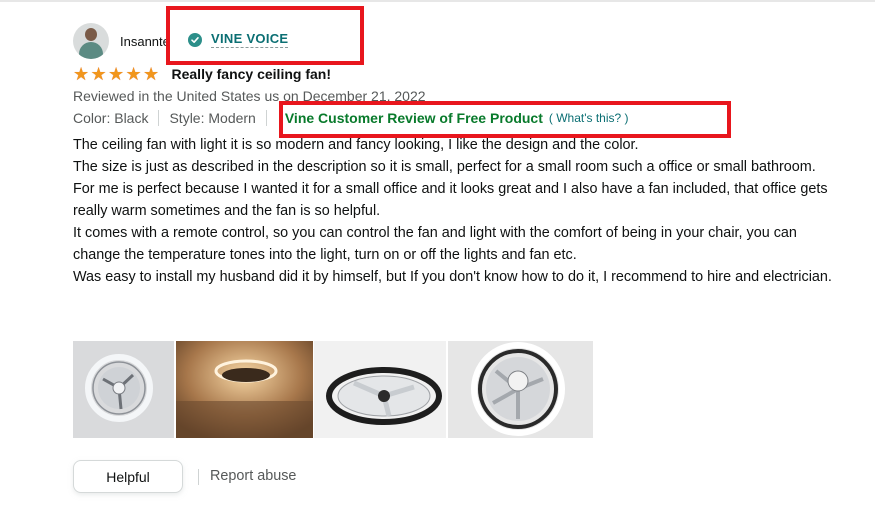  Describe the element at coordinates (145, 41) in the screenshot. I see `reviewer-name: Insannte` at that location.